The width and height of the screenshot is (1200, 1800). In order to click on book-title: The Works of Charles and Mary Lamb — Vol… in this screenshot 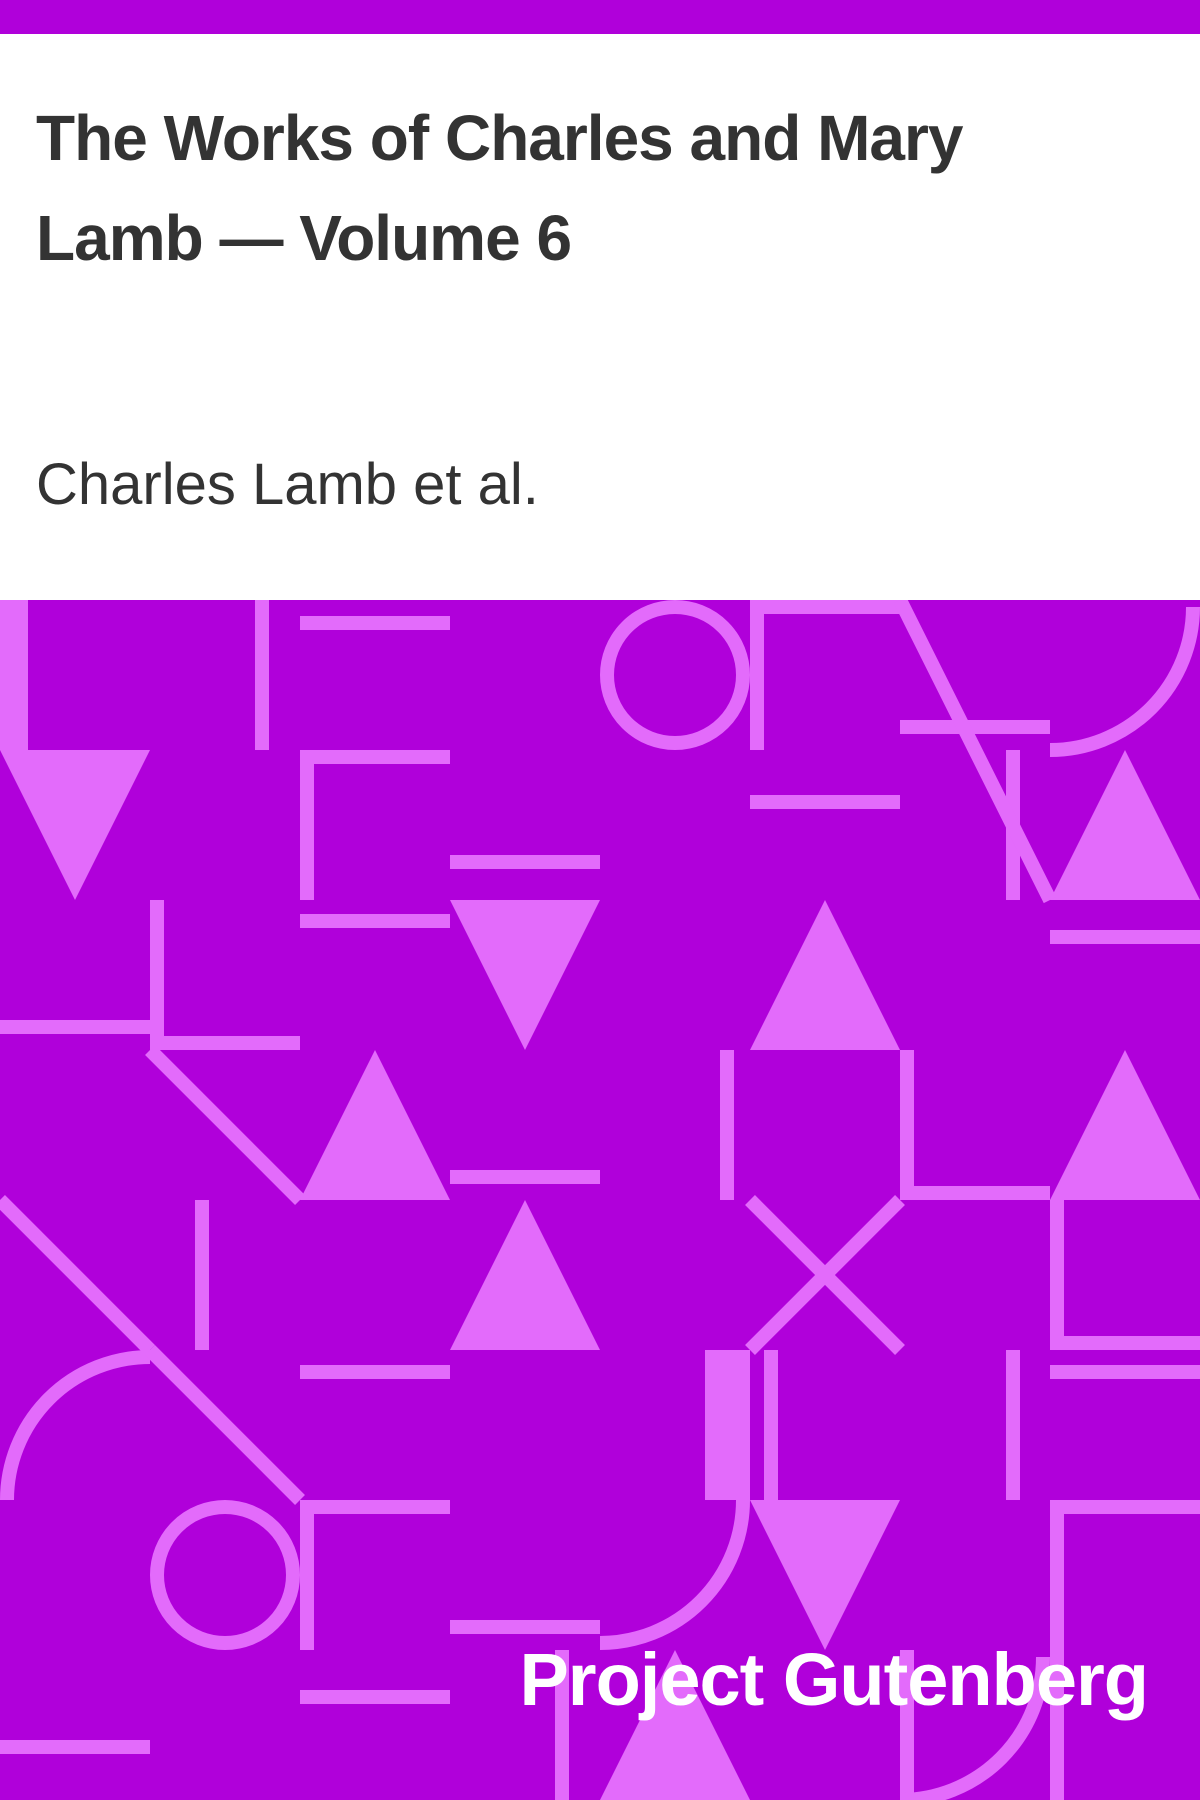, I will do `click(500, 188)`.